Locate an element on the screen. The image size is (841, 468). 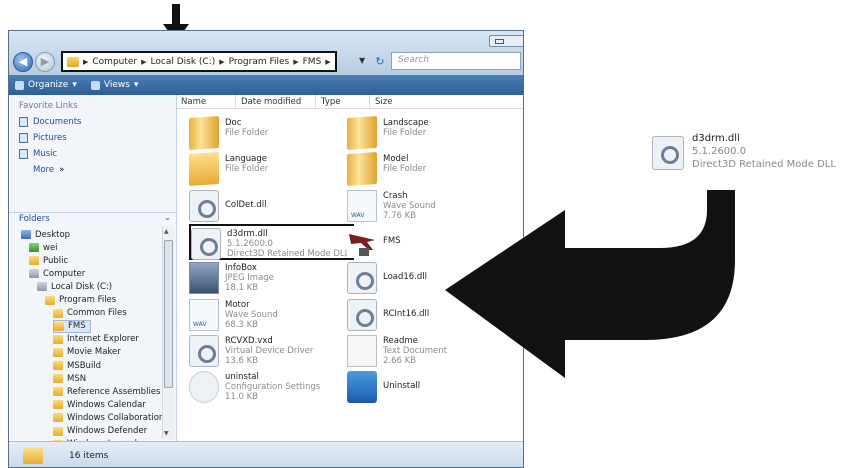
column-date-modified: Date modified is located at coordinates (271, 102).